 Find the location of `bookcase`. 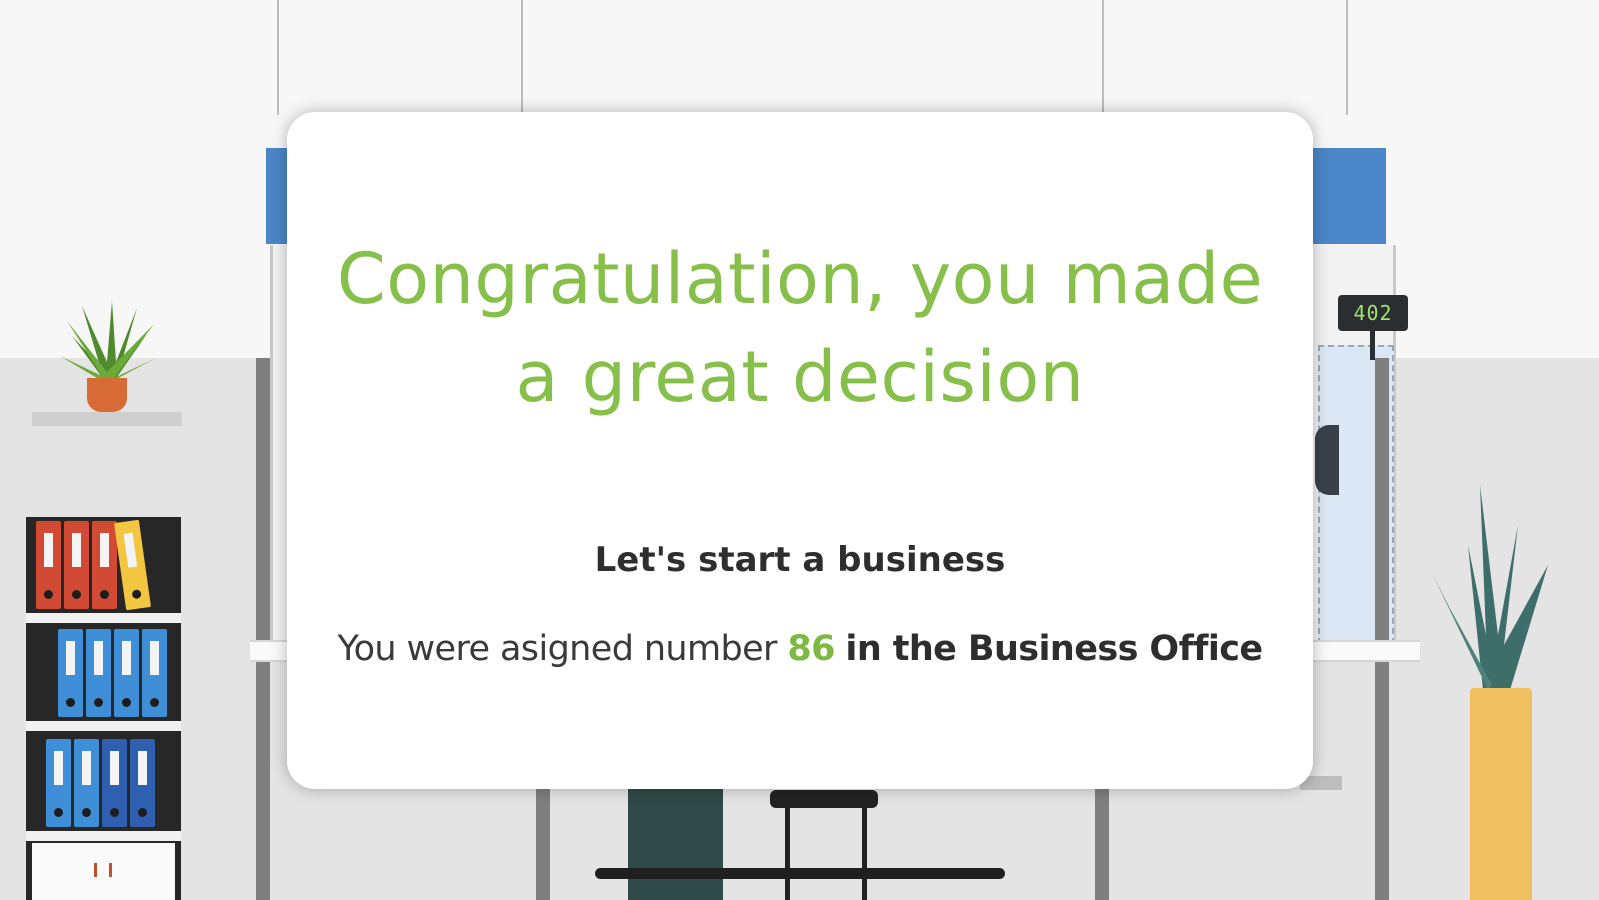

bookcase is located at coordinates (103, 708).